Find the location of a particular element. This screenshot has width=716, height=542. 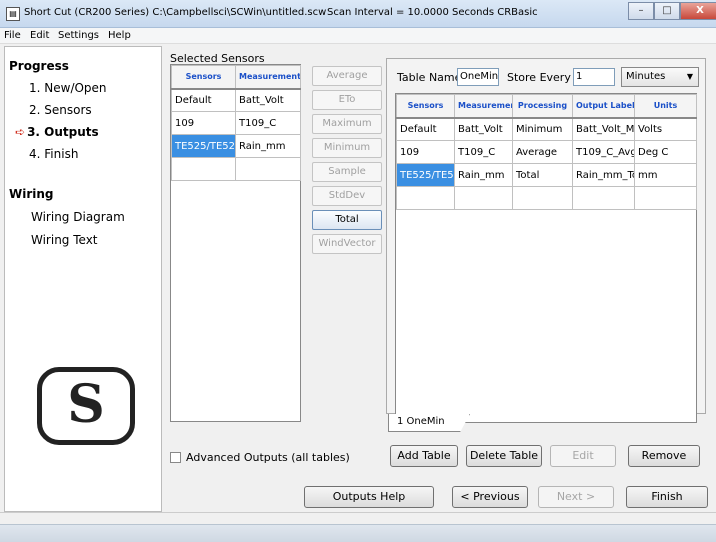

store-every-field: 1 is located at coordinates (594, 77).